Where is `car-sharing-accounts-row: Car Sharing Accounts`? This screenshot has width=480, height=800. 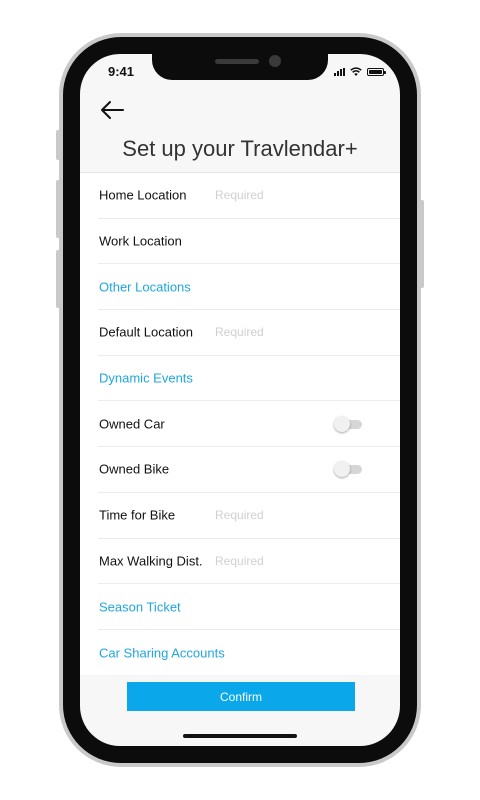 car-sharing-accounts-row: Car Sharing Accounts is located at coordinates (249, 653).